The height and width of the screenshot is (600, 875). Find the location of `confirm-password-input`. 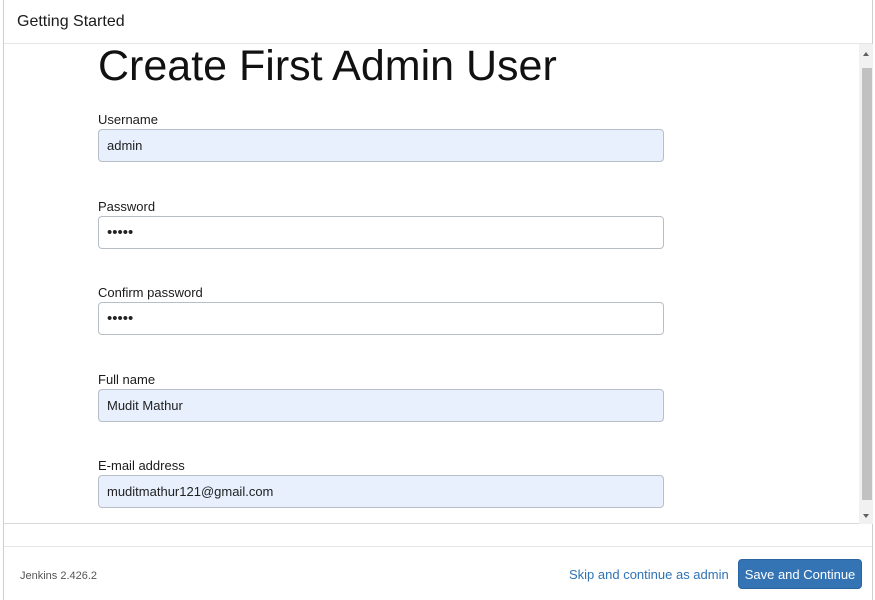

confirm-password-input is located at coordinates (381, 318).